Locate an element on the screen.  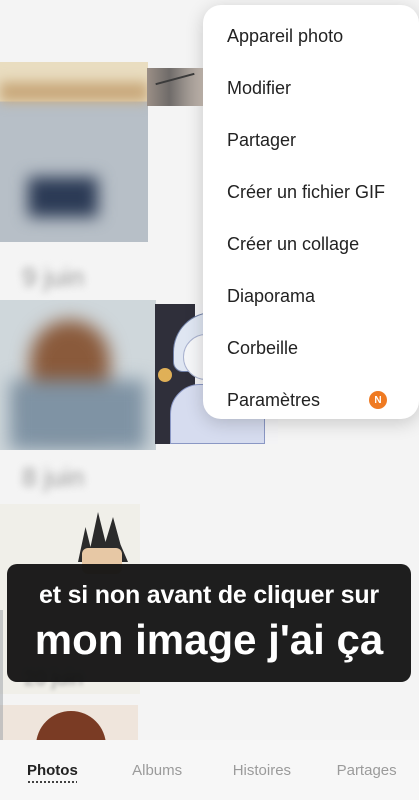
tab-label: Albums is located at coordinates (157, 770).